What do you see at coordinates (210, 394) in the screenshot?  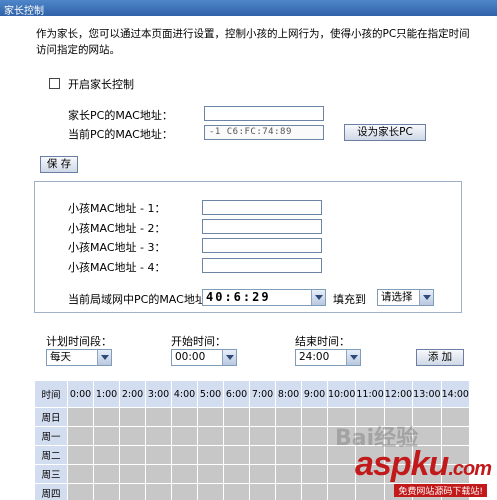 I see `schedule-hour-header: 5:00` at bounding box center [210, 394].